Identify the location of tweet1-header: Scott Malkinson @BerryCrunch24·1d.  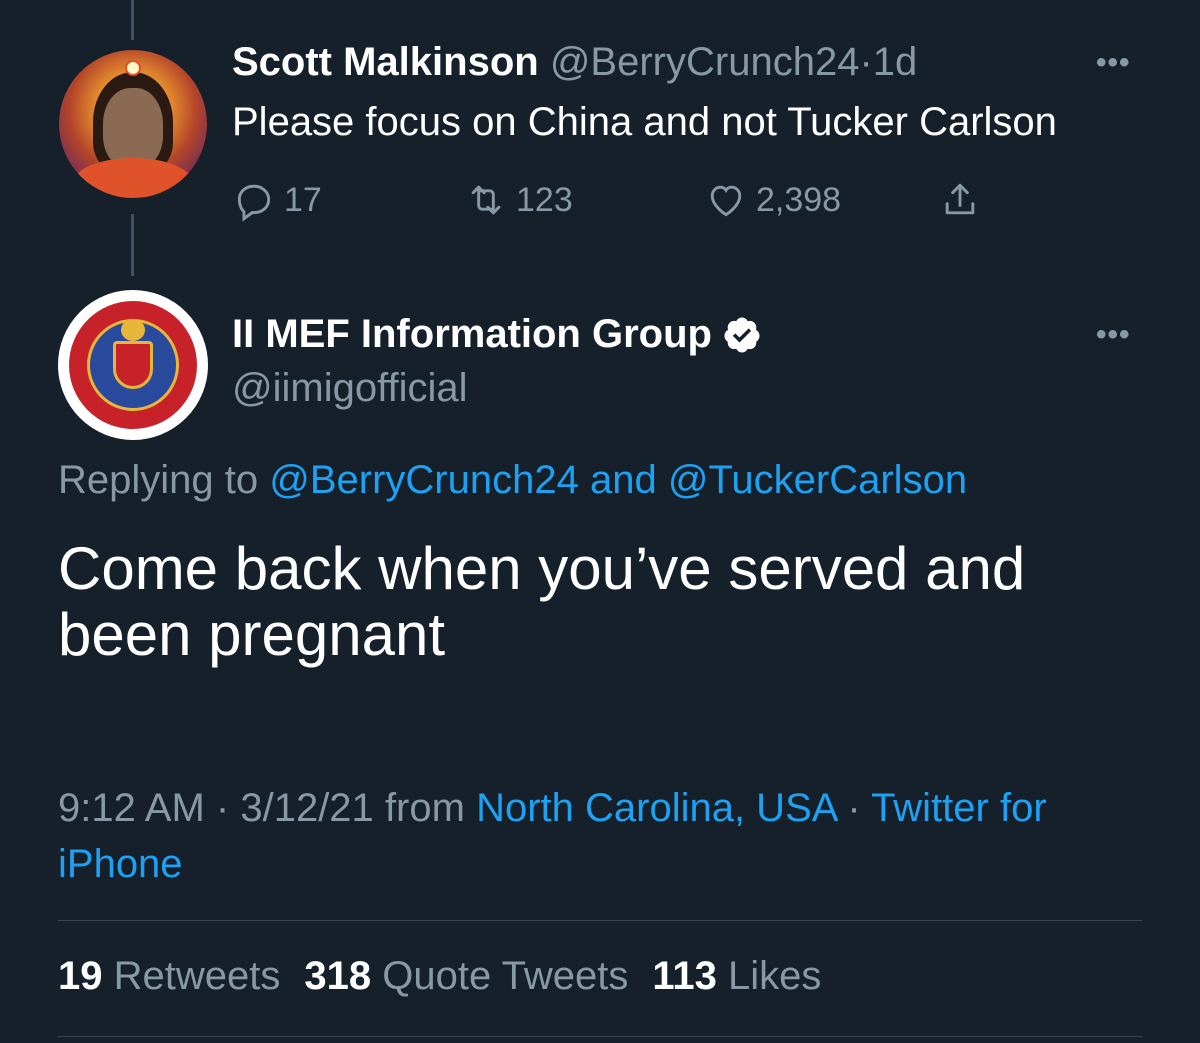
(574, 62).